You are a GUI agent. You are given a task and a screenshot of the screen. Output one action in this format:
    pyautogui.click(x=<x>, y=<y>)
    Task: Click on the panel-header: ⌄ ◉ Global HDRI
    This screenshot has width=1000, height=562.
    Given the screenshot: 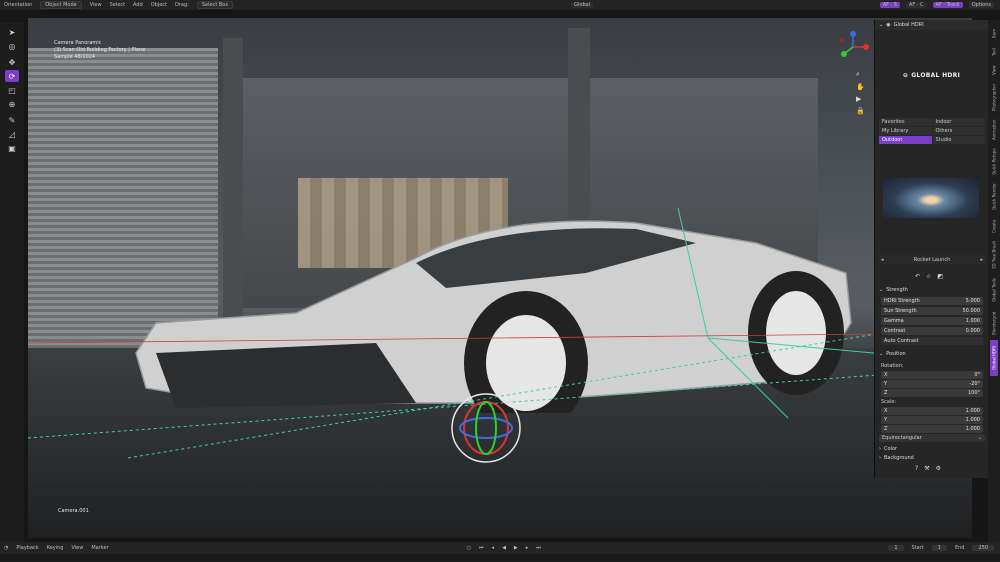 What is the action you would take?
    pyautogui.click(x=931, y=25)
    